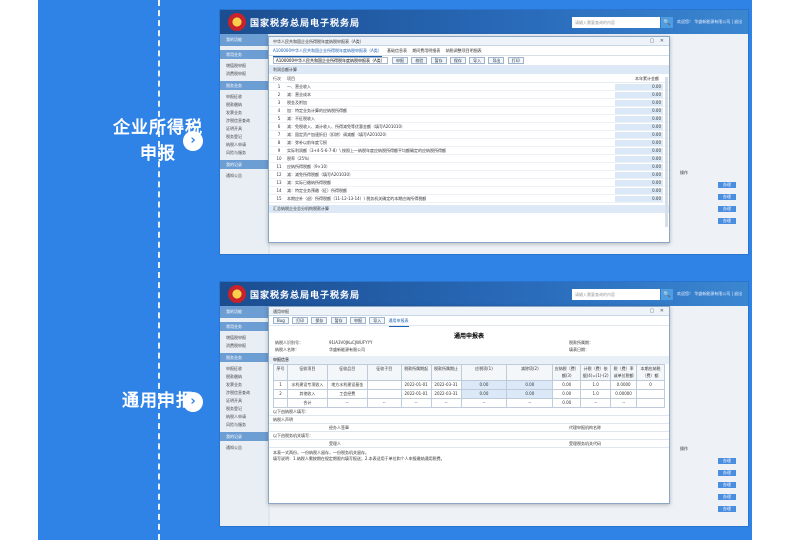  Describe the element at coordinates (307, 385) in the screenshot. I see `table-cell: 水利建设专项收入` at that location.